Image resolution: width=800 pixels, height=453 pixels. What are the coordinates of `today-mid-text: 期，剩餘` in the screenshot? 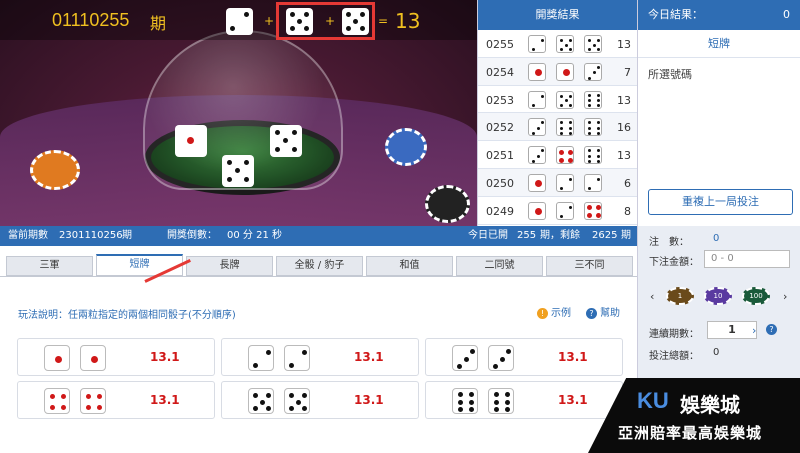 It's located at (560, 235).